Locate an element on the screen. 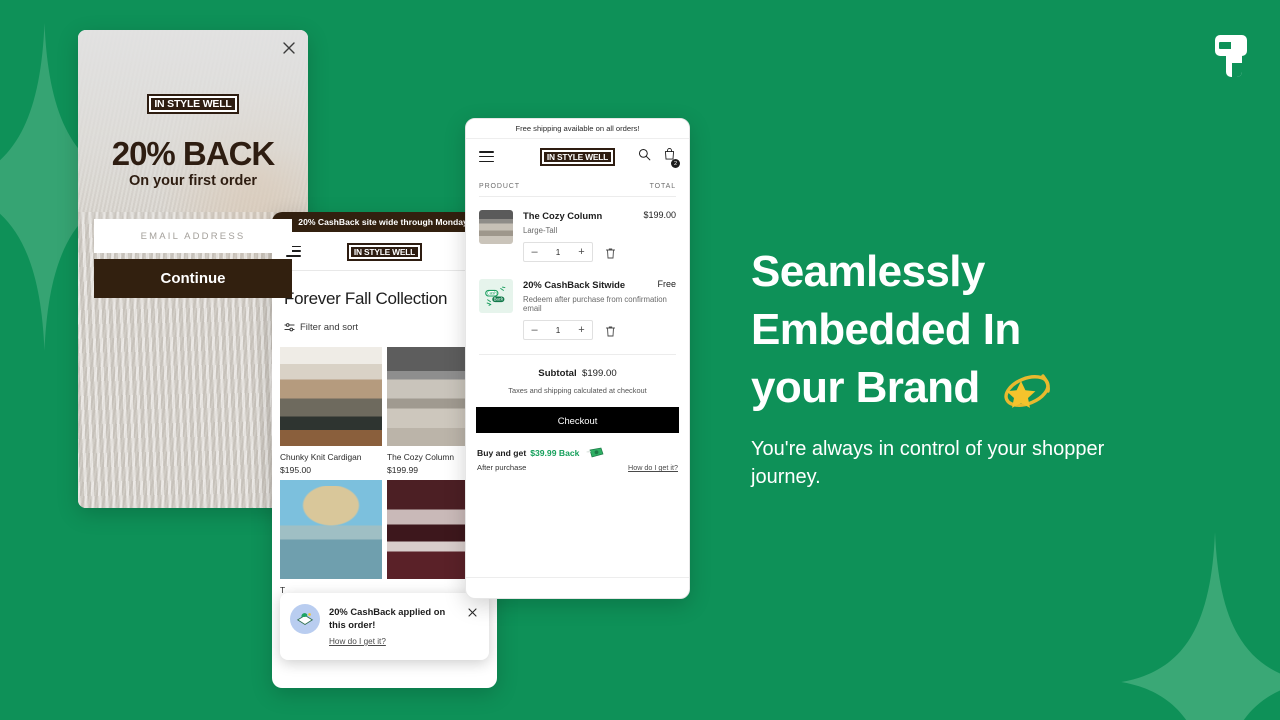 The image size is (1280, 720). headline-line-1: Seamlessly is located at coordinates (868, 271).